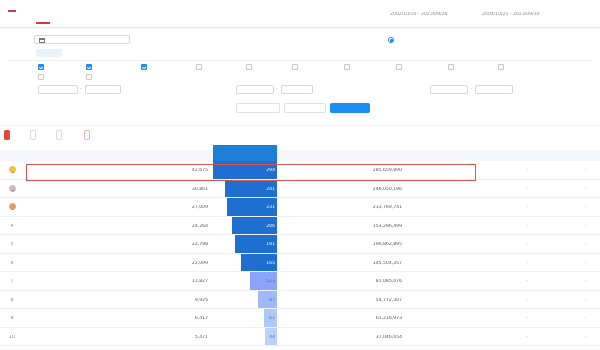  What do you see at coordinates (82, 39) in the screenshot?
I see `date-range-picker` at bounding box center [82, 39].